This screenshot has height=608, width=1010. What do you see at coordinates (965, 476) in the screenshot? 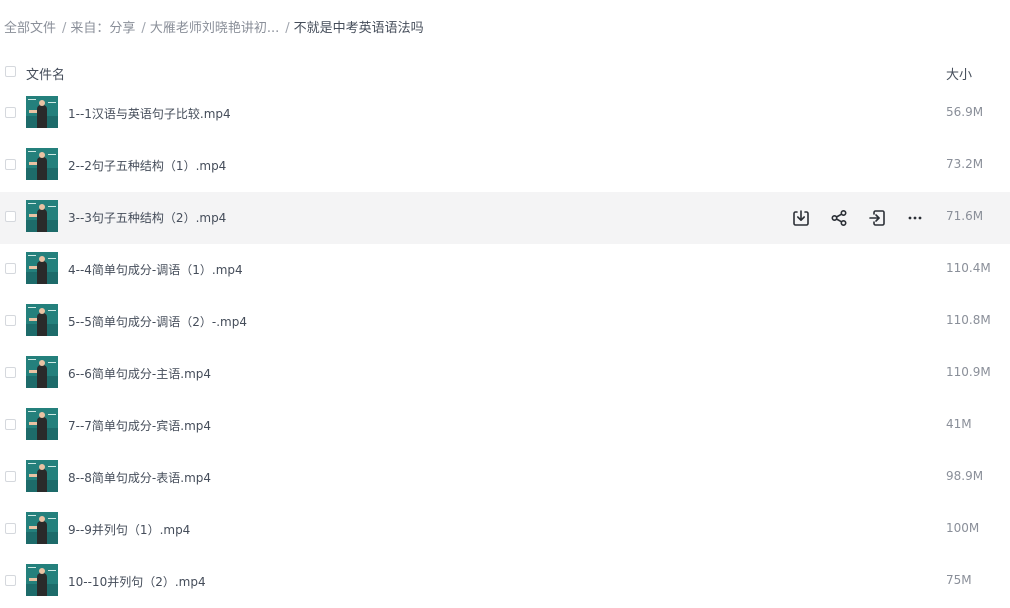
I see `file-size: 98.9M` at bounding box center [965, 476].